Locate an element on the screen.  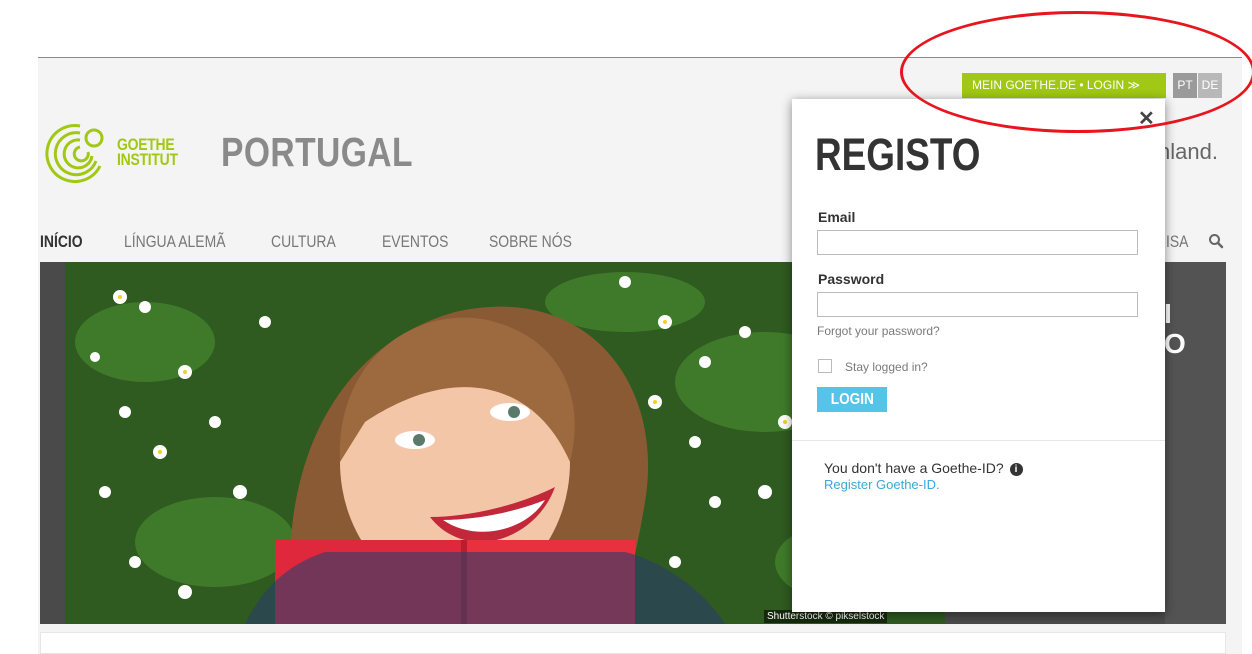
modal-divider is located at coordinates (978, 440).